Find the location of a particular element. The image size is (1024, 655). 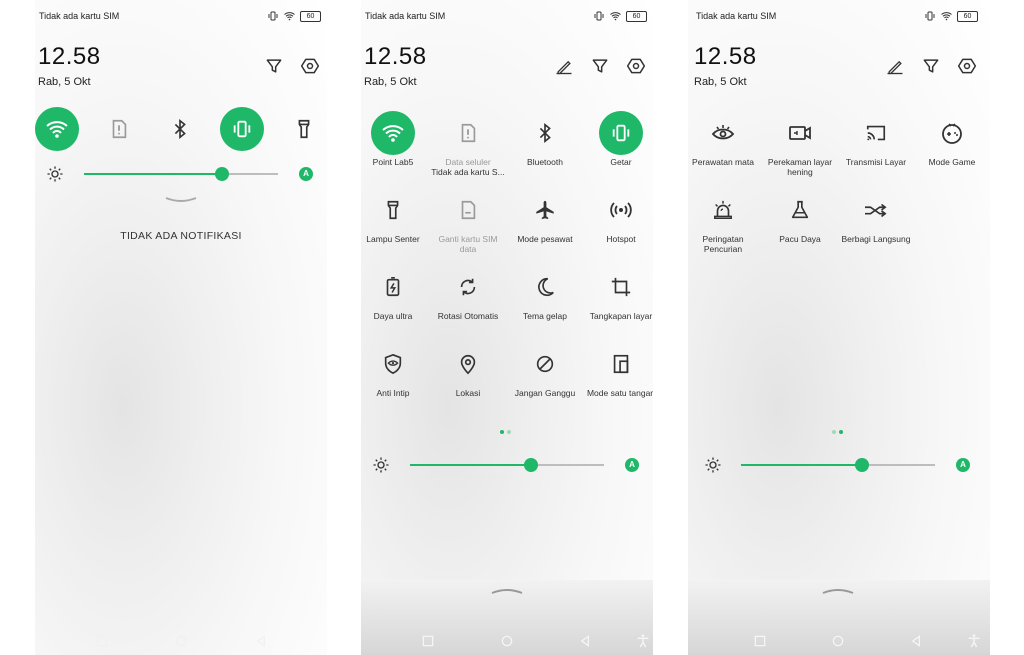

tile-location: Lokasi is located at coordinates (468, 370).